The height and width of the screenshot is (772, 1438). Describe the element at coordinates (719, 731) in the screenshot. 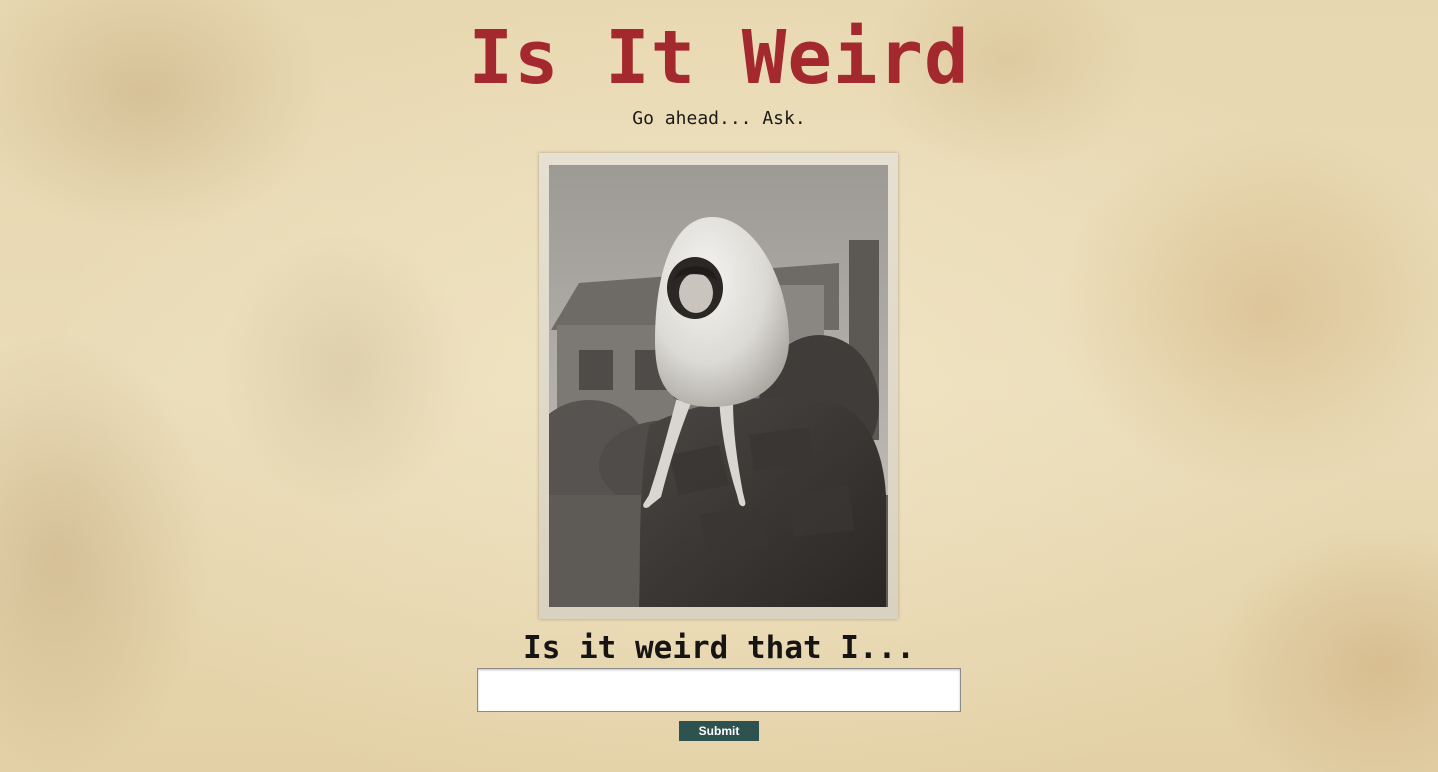

I see `submit-button: Submit` at that location.